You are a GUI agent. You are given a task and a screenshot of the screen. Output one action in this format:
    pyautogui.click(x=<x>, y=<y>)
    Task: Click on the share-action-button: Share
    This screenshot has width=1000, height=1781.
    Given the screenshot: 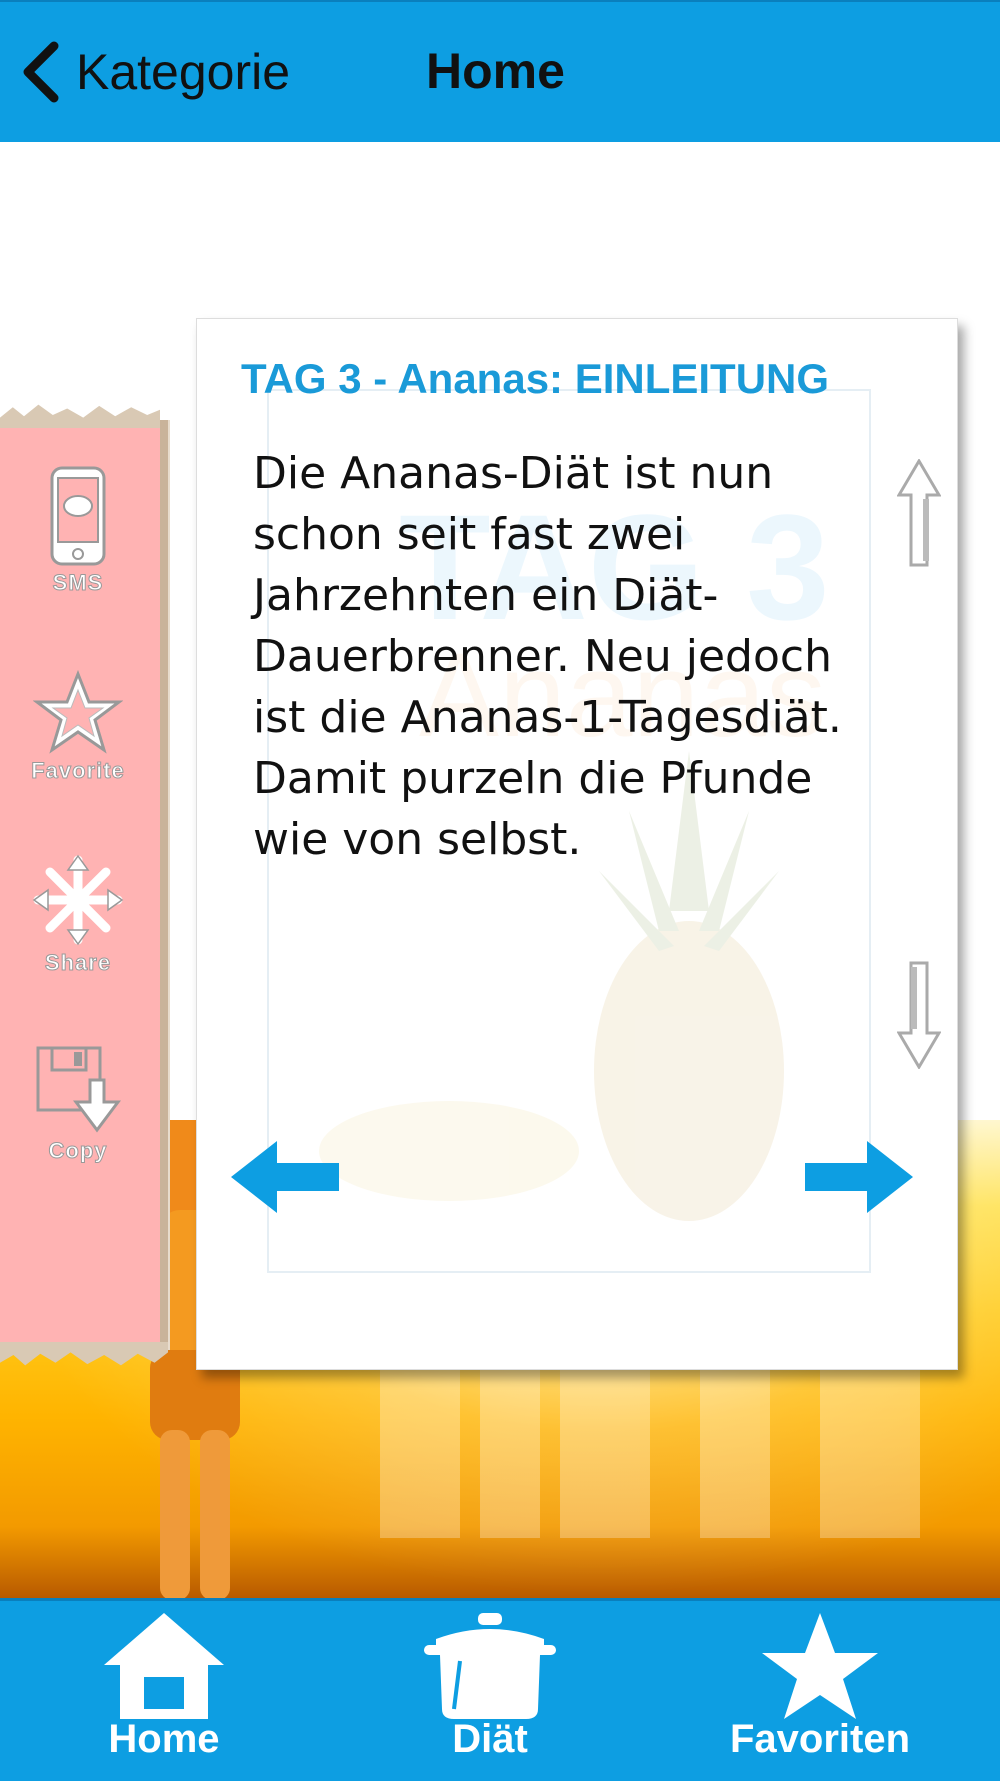 What is the action you would take?
    pyautogui.click(x=78, y=915)
    